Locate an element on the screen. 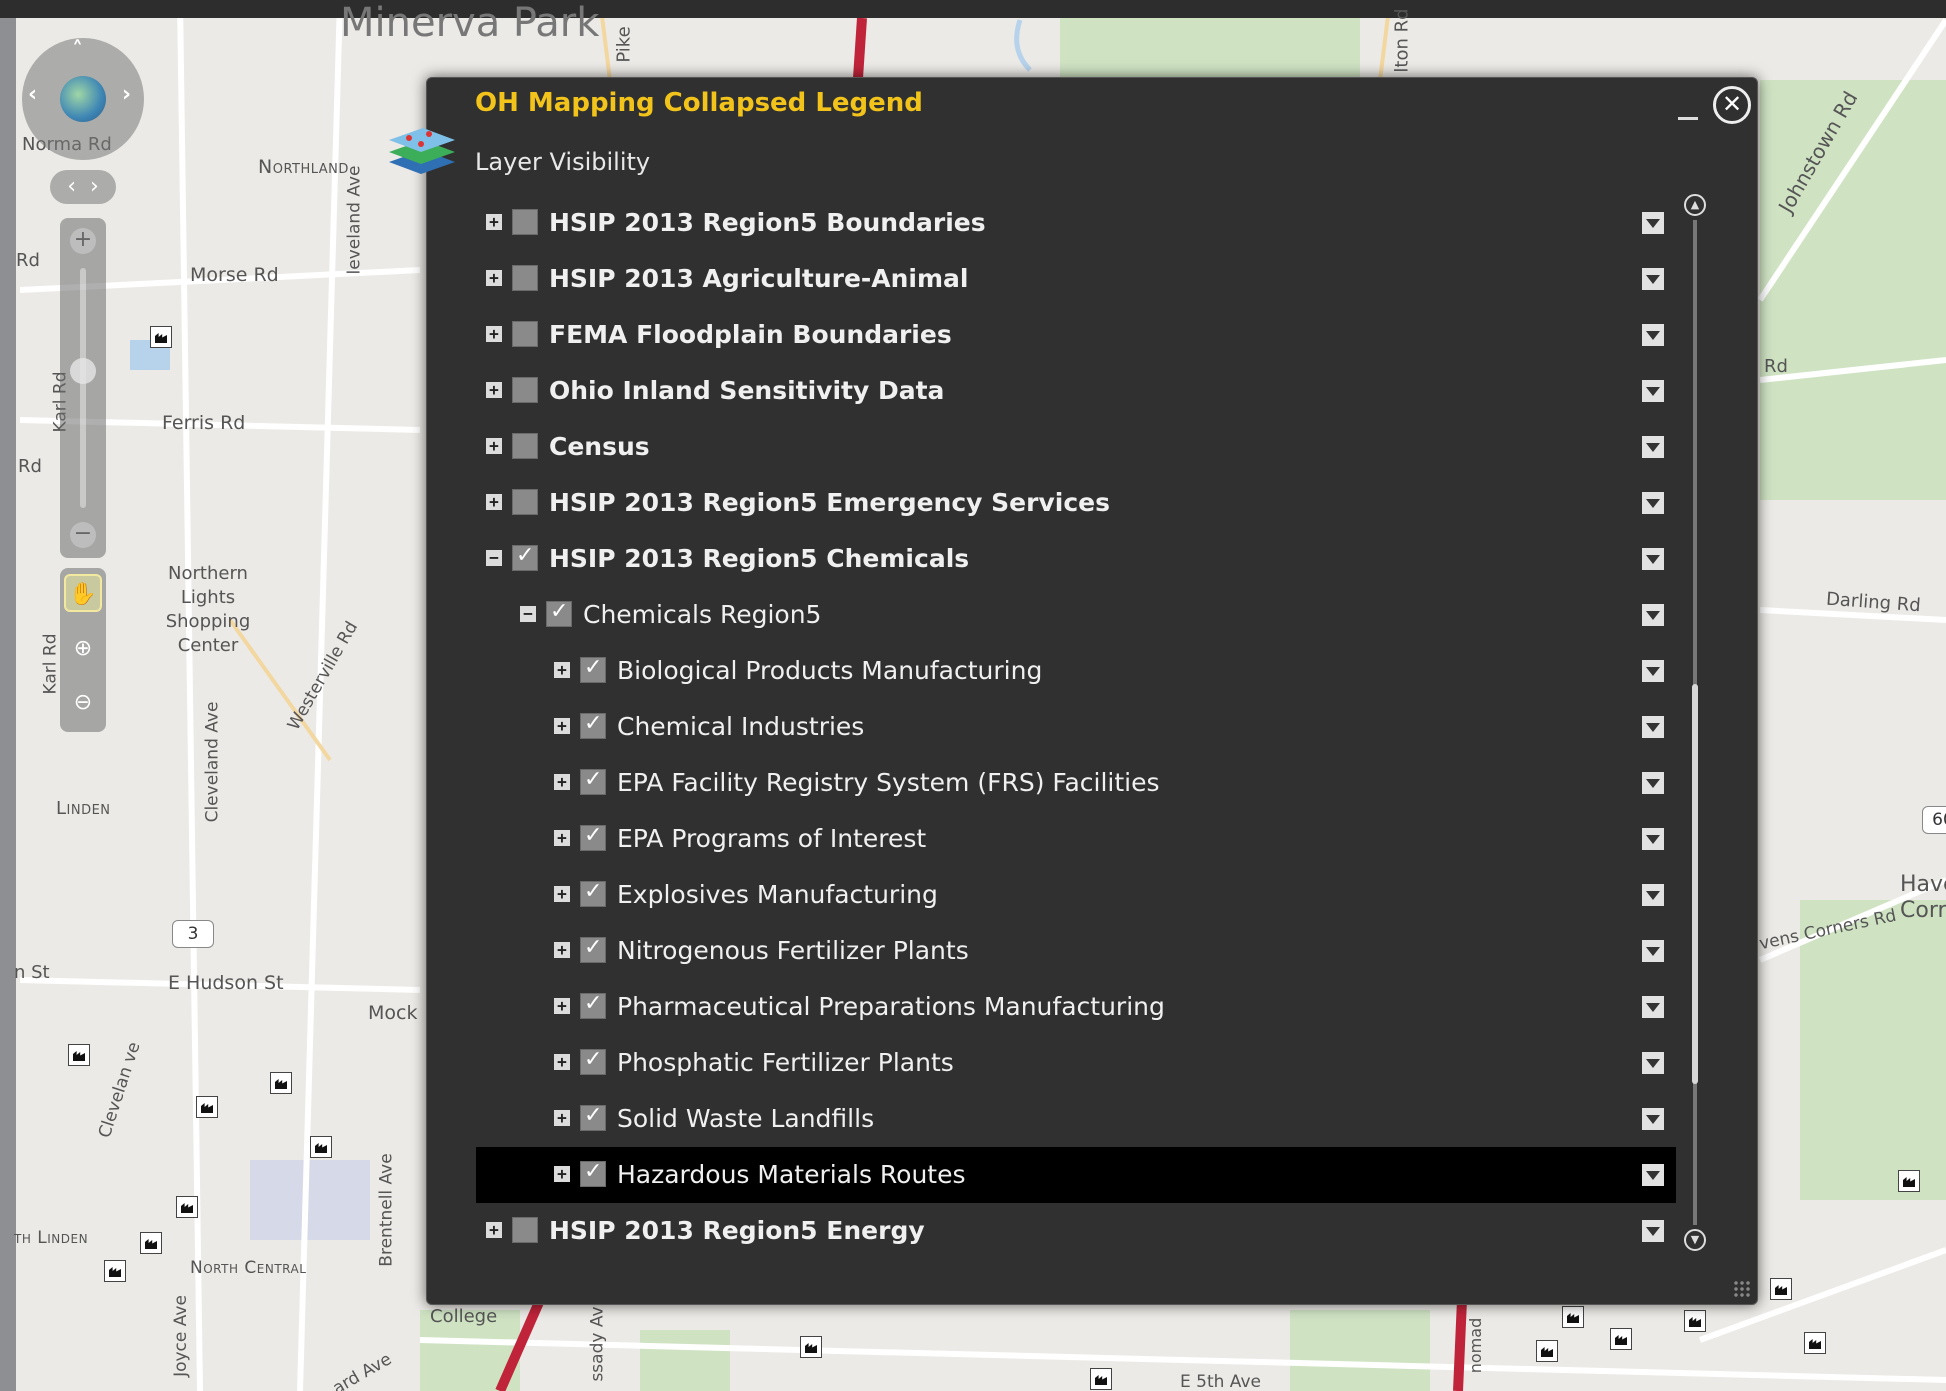 This screenshot has height=1391, width=1946. layer-row: + HSIP 2013 Region5 Energy is located at coordinates (1076, 1231).